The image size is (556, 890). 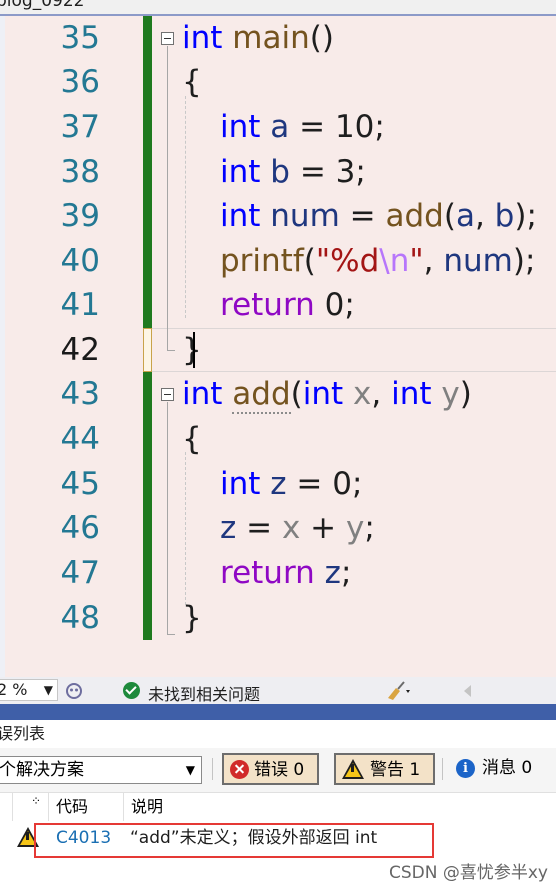 I want to click on line-number: 44, so click(x=80, y=439).